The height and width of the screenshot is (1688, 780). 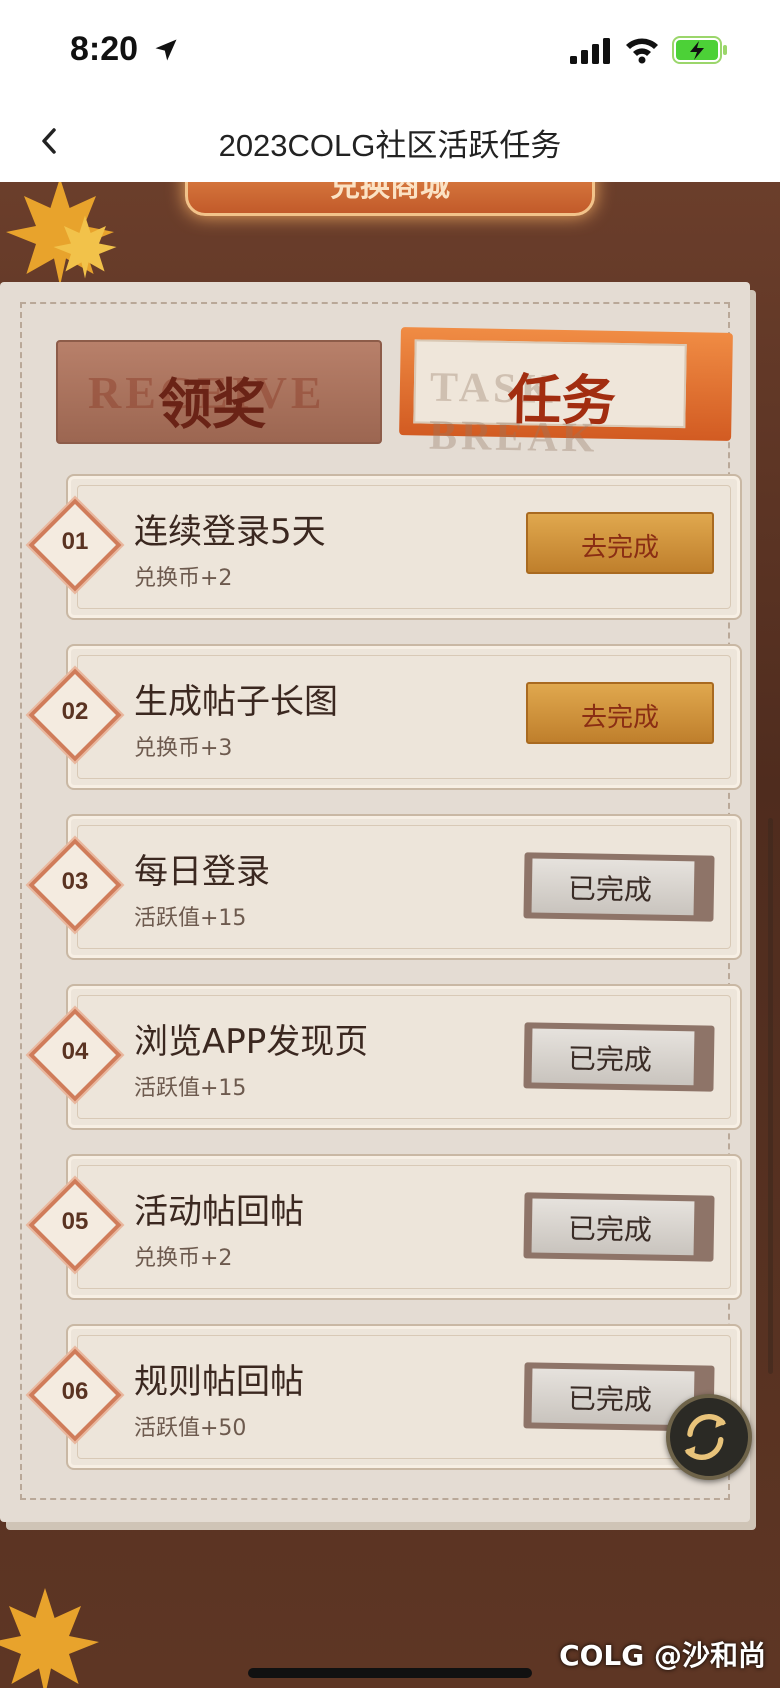 I want to click on task-number: 01, so click(x=75, y=541).